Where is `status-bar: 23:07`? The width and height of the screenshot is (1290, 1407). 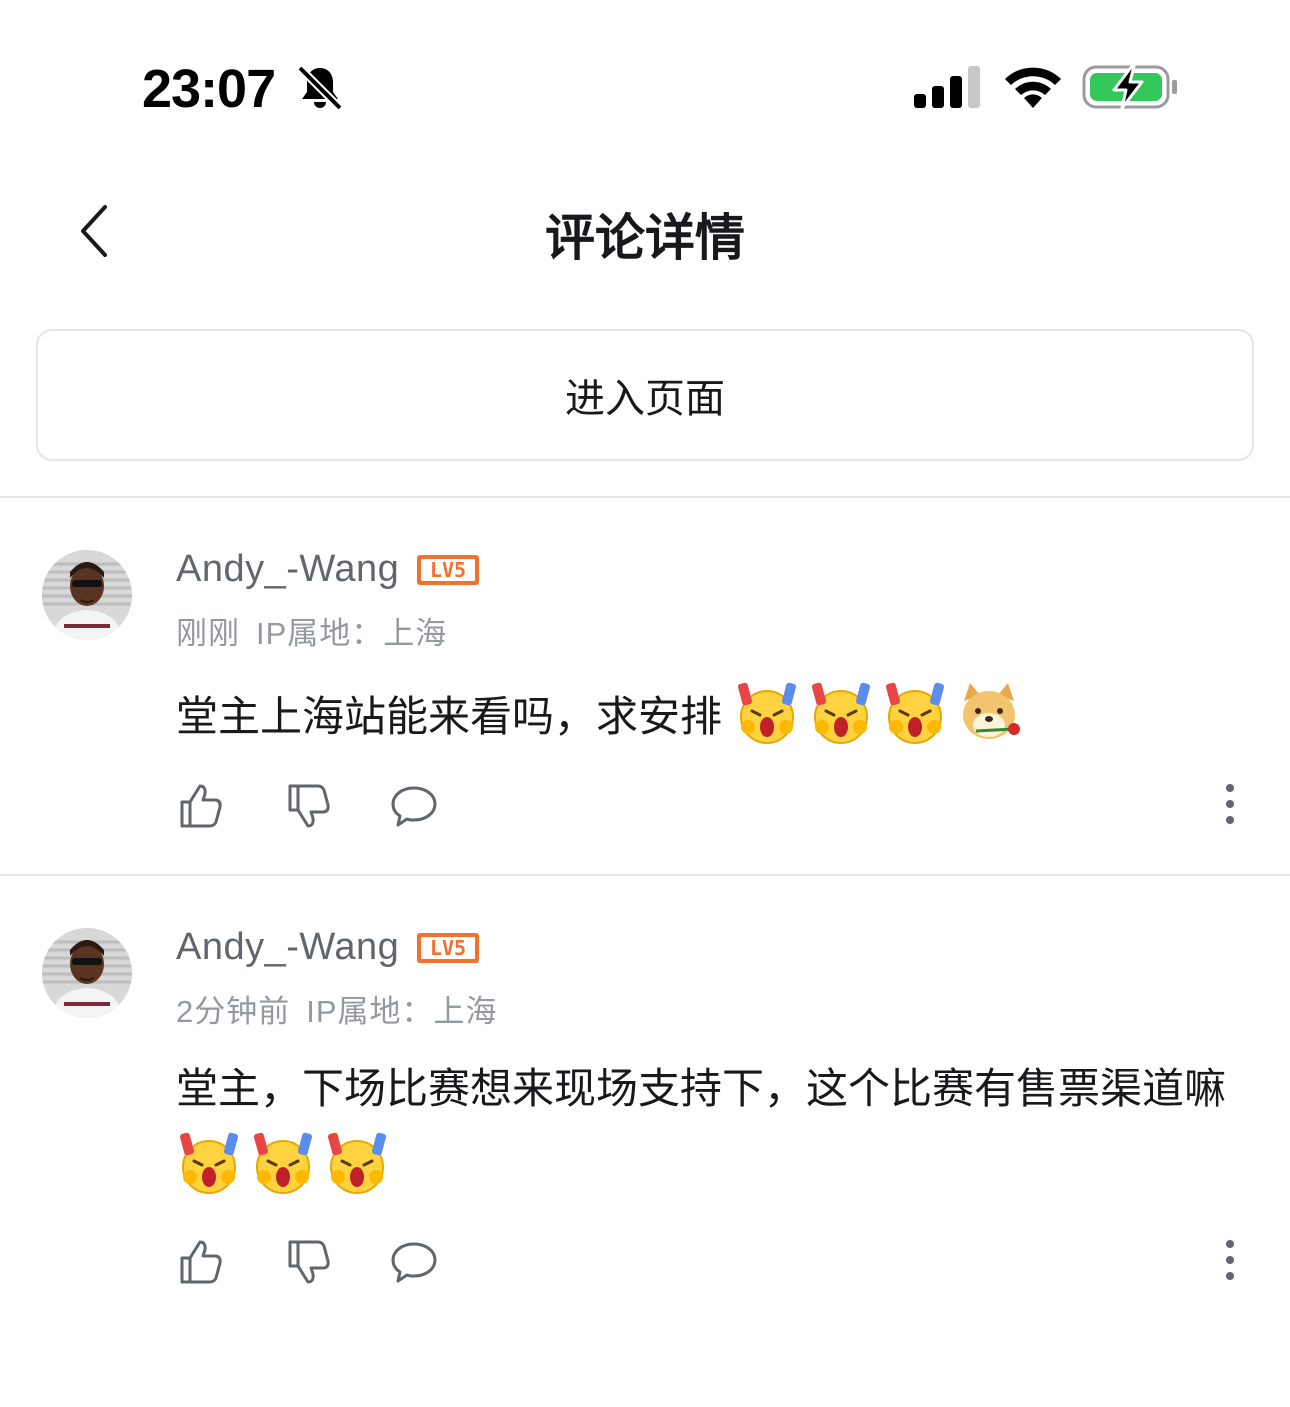
status-bar: 23:07 is located at coordinates (645, 75).